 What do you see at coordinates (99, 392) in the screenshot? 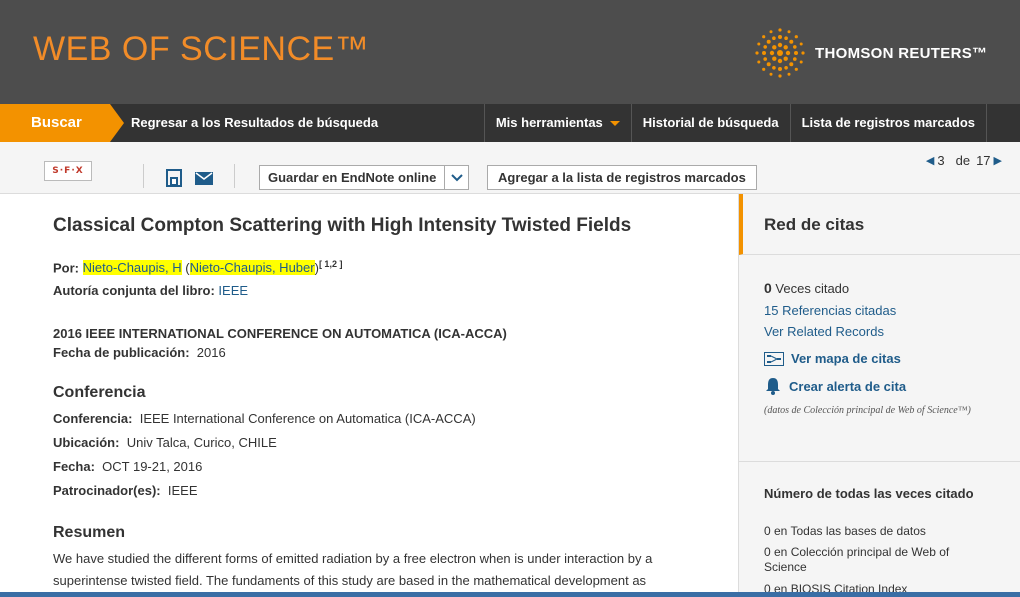
I see `conference-heading: Conferencia` at bounding box center [99, 392].